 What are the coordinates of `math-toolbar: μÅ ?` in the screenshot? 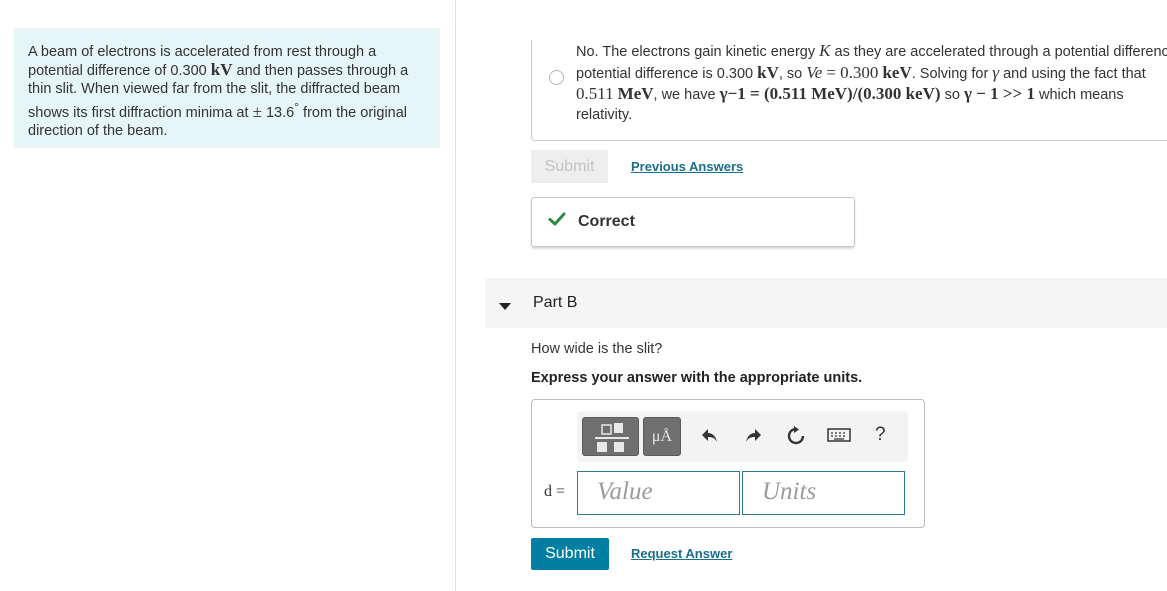 It's located at (742, 436).